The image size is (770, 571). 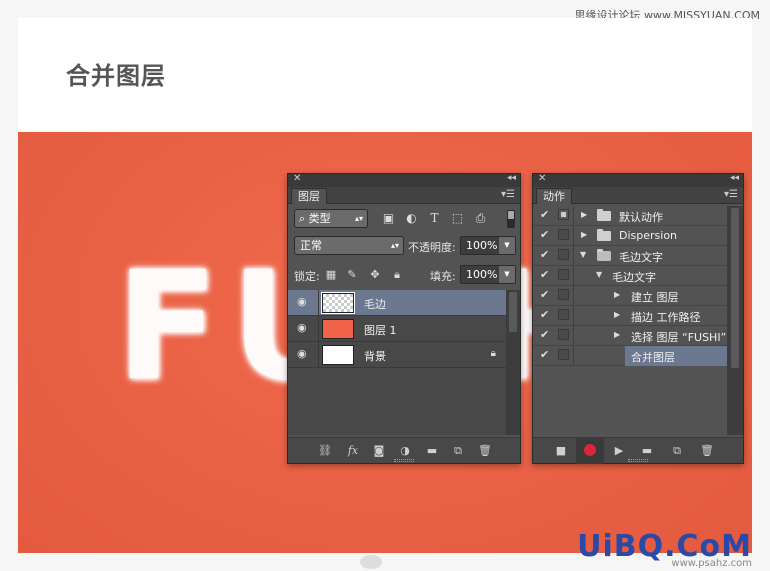 I want to click on layer-name: 图层 1, so click(x=380, y=330).